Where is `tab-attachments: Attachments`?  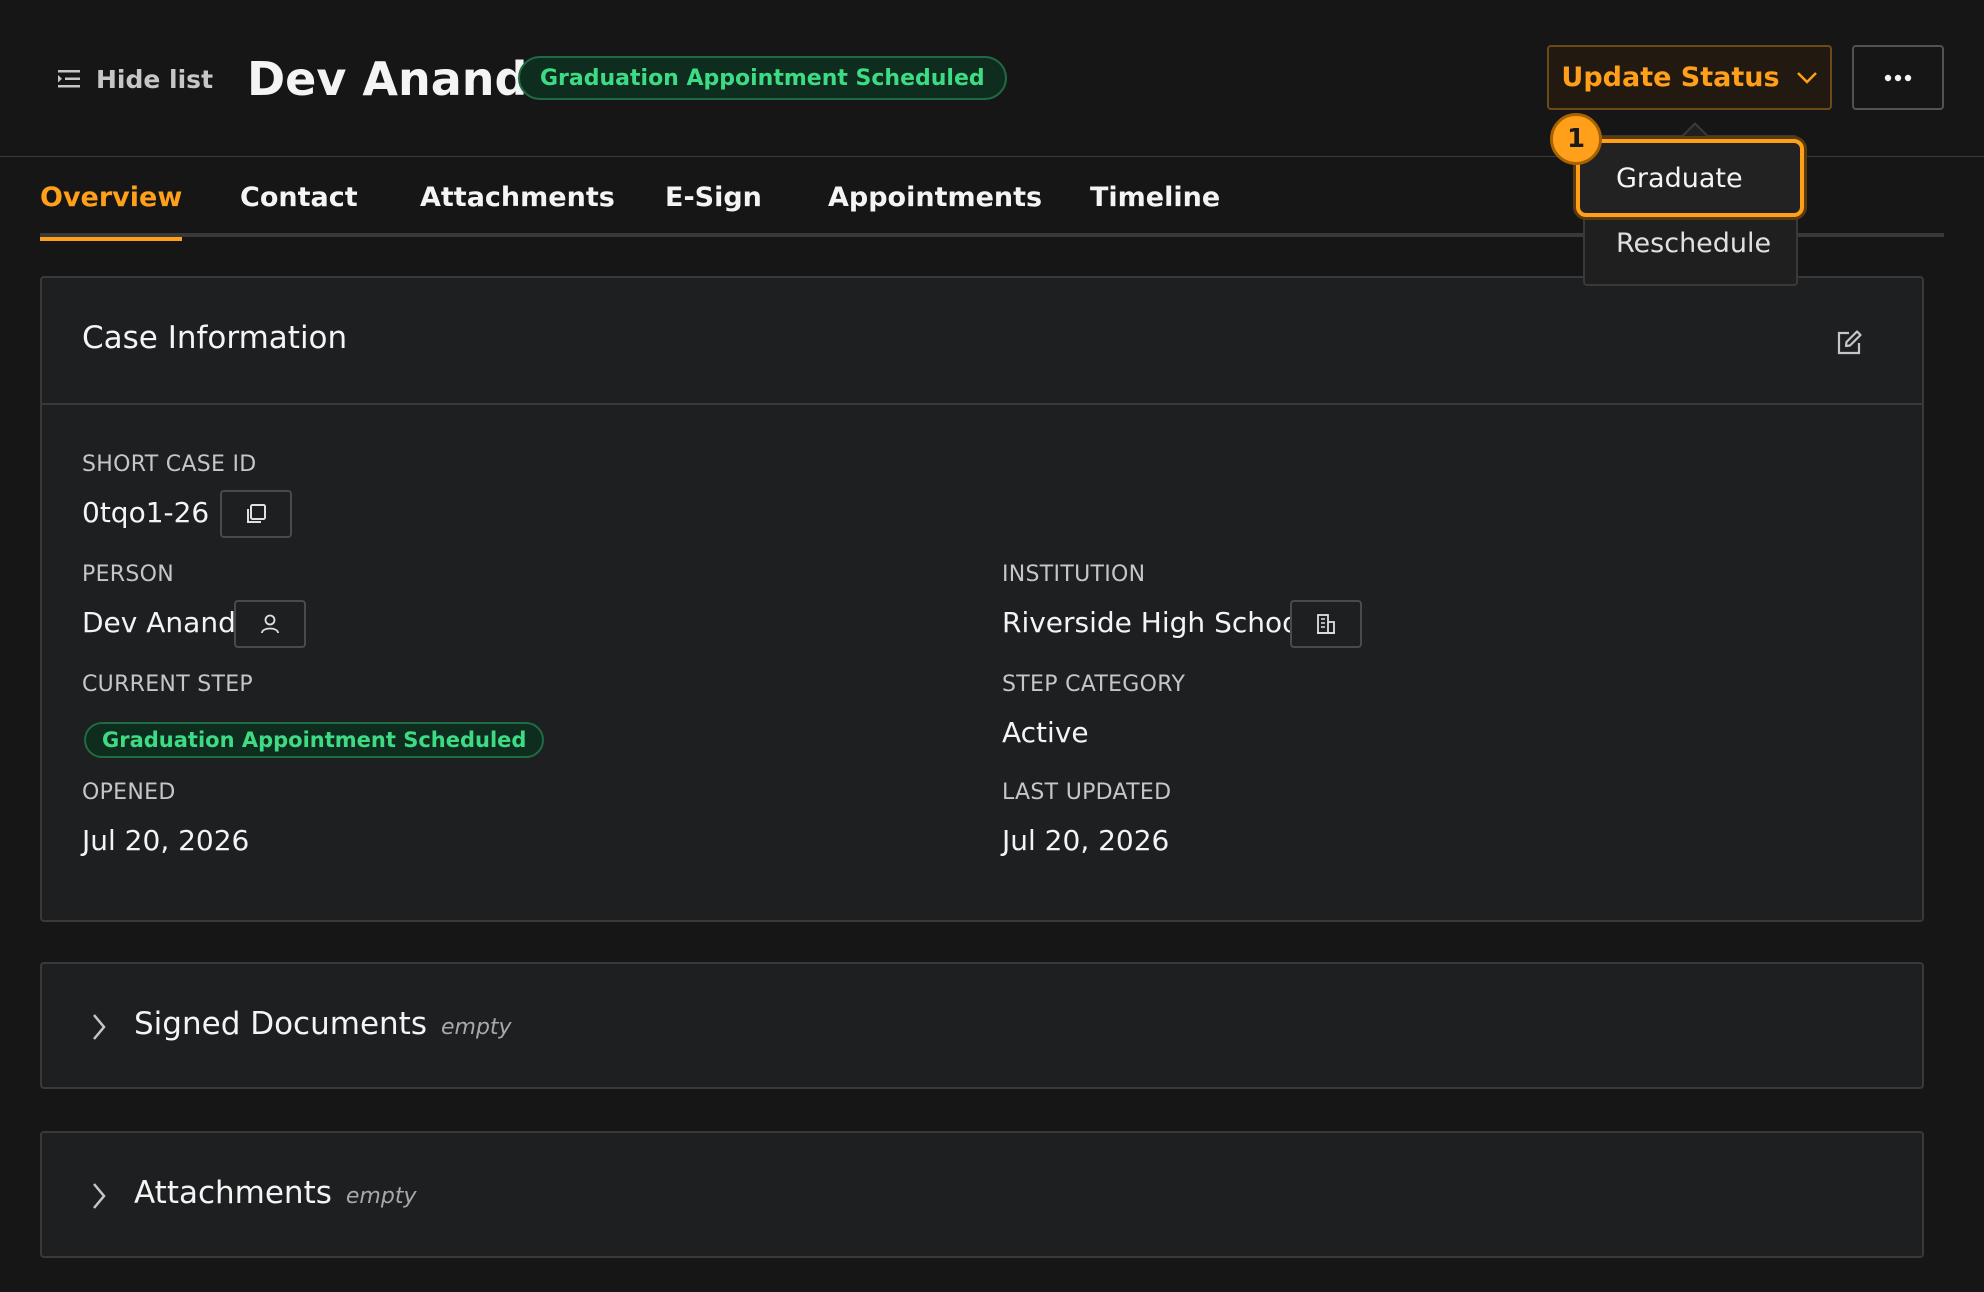
tab-attachments: Attachments is located at coordinates (517, 206).